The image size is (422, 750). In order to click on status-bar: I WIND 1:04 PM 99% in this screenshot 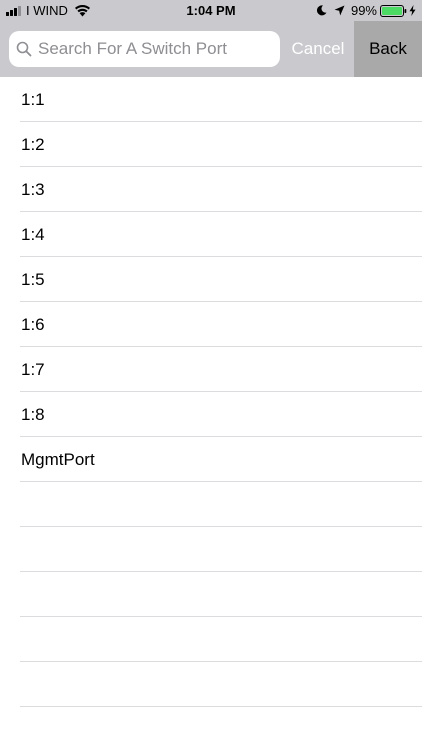, I will do `click(211, 10)`.